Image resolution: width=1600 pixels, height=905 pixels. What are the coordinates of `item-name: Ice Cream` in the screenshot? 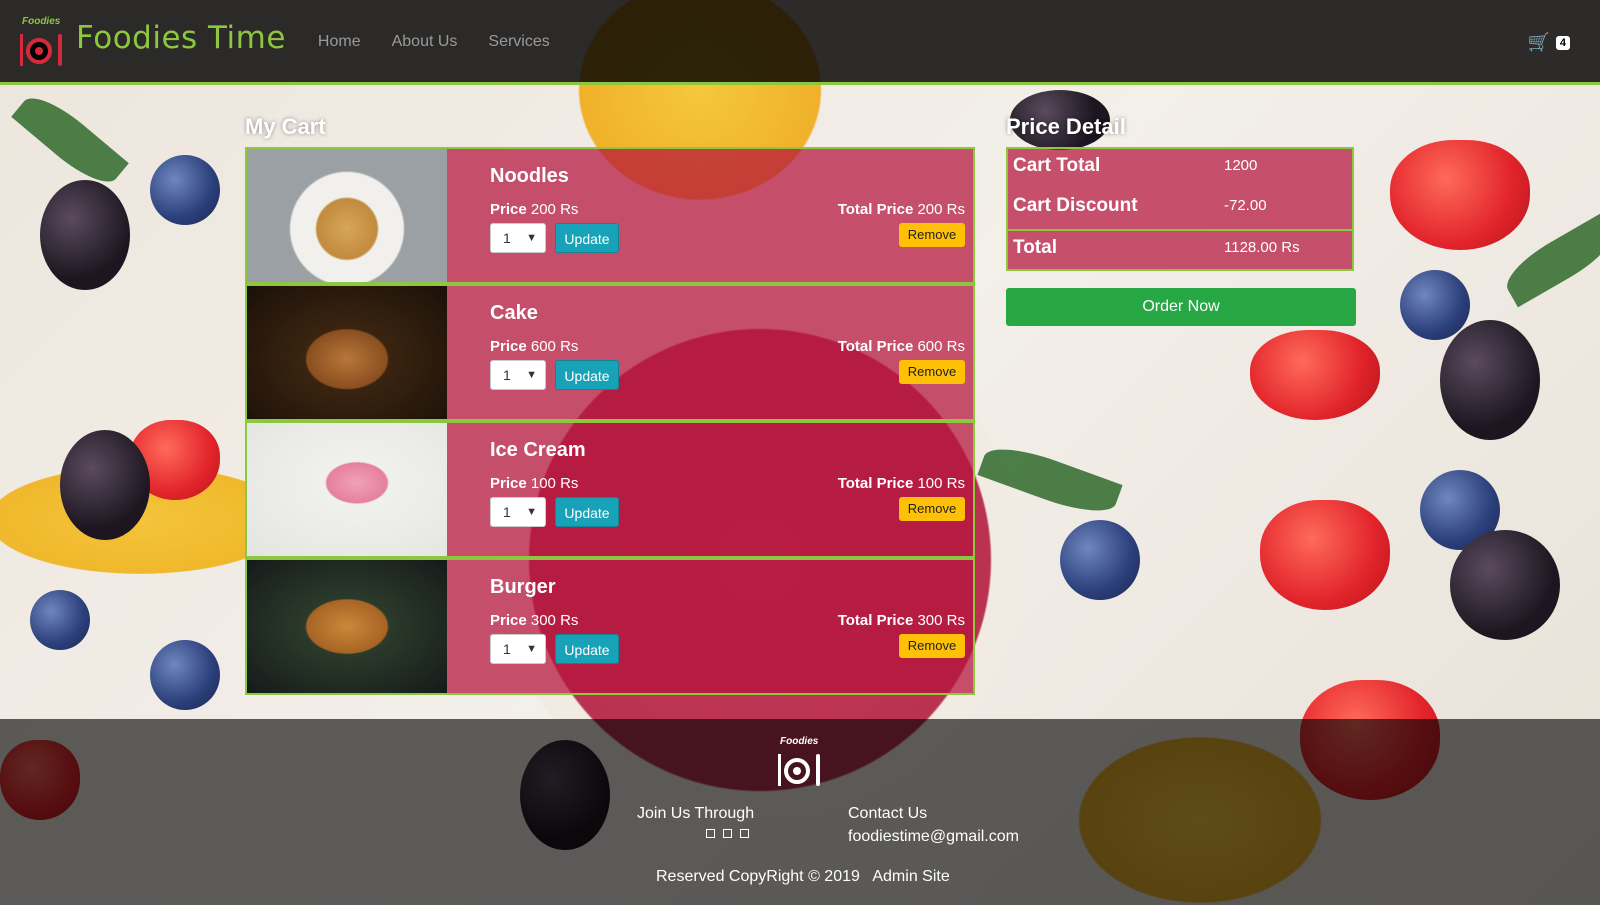 It's located at (538, 450).